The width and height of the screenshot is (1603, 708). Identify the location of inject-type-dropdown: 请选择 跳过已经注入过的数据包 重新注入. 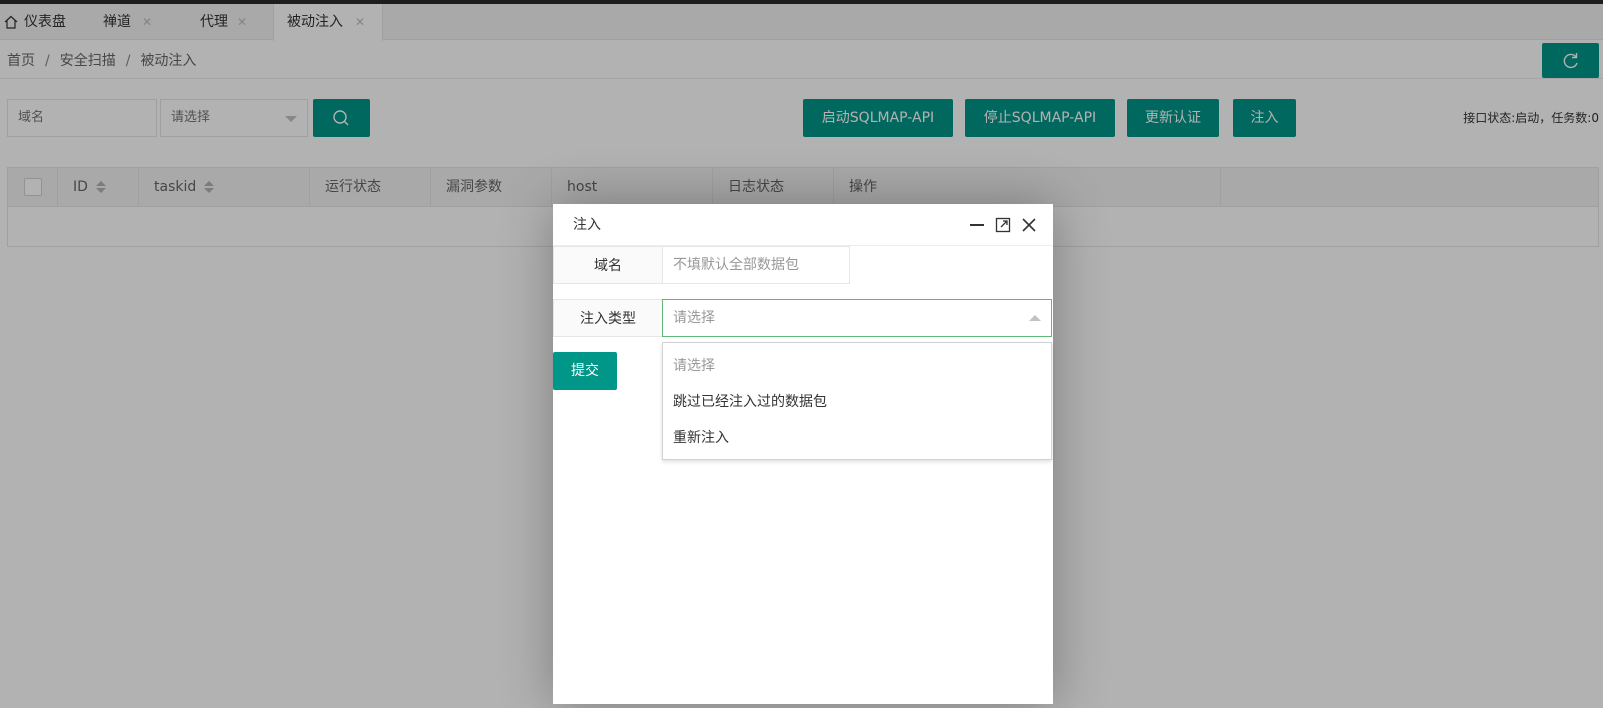
(857, 401).